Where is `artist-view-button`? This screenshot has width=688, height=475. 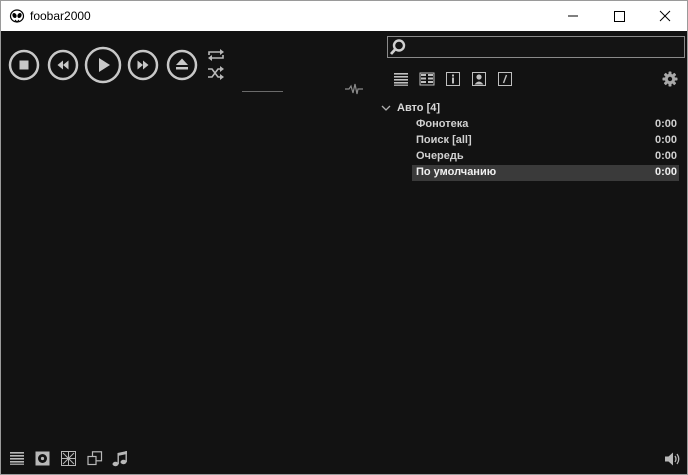 artist-view-button is located at coordinates (479, 79).